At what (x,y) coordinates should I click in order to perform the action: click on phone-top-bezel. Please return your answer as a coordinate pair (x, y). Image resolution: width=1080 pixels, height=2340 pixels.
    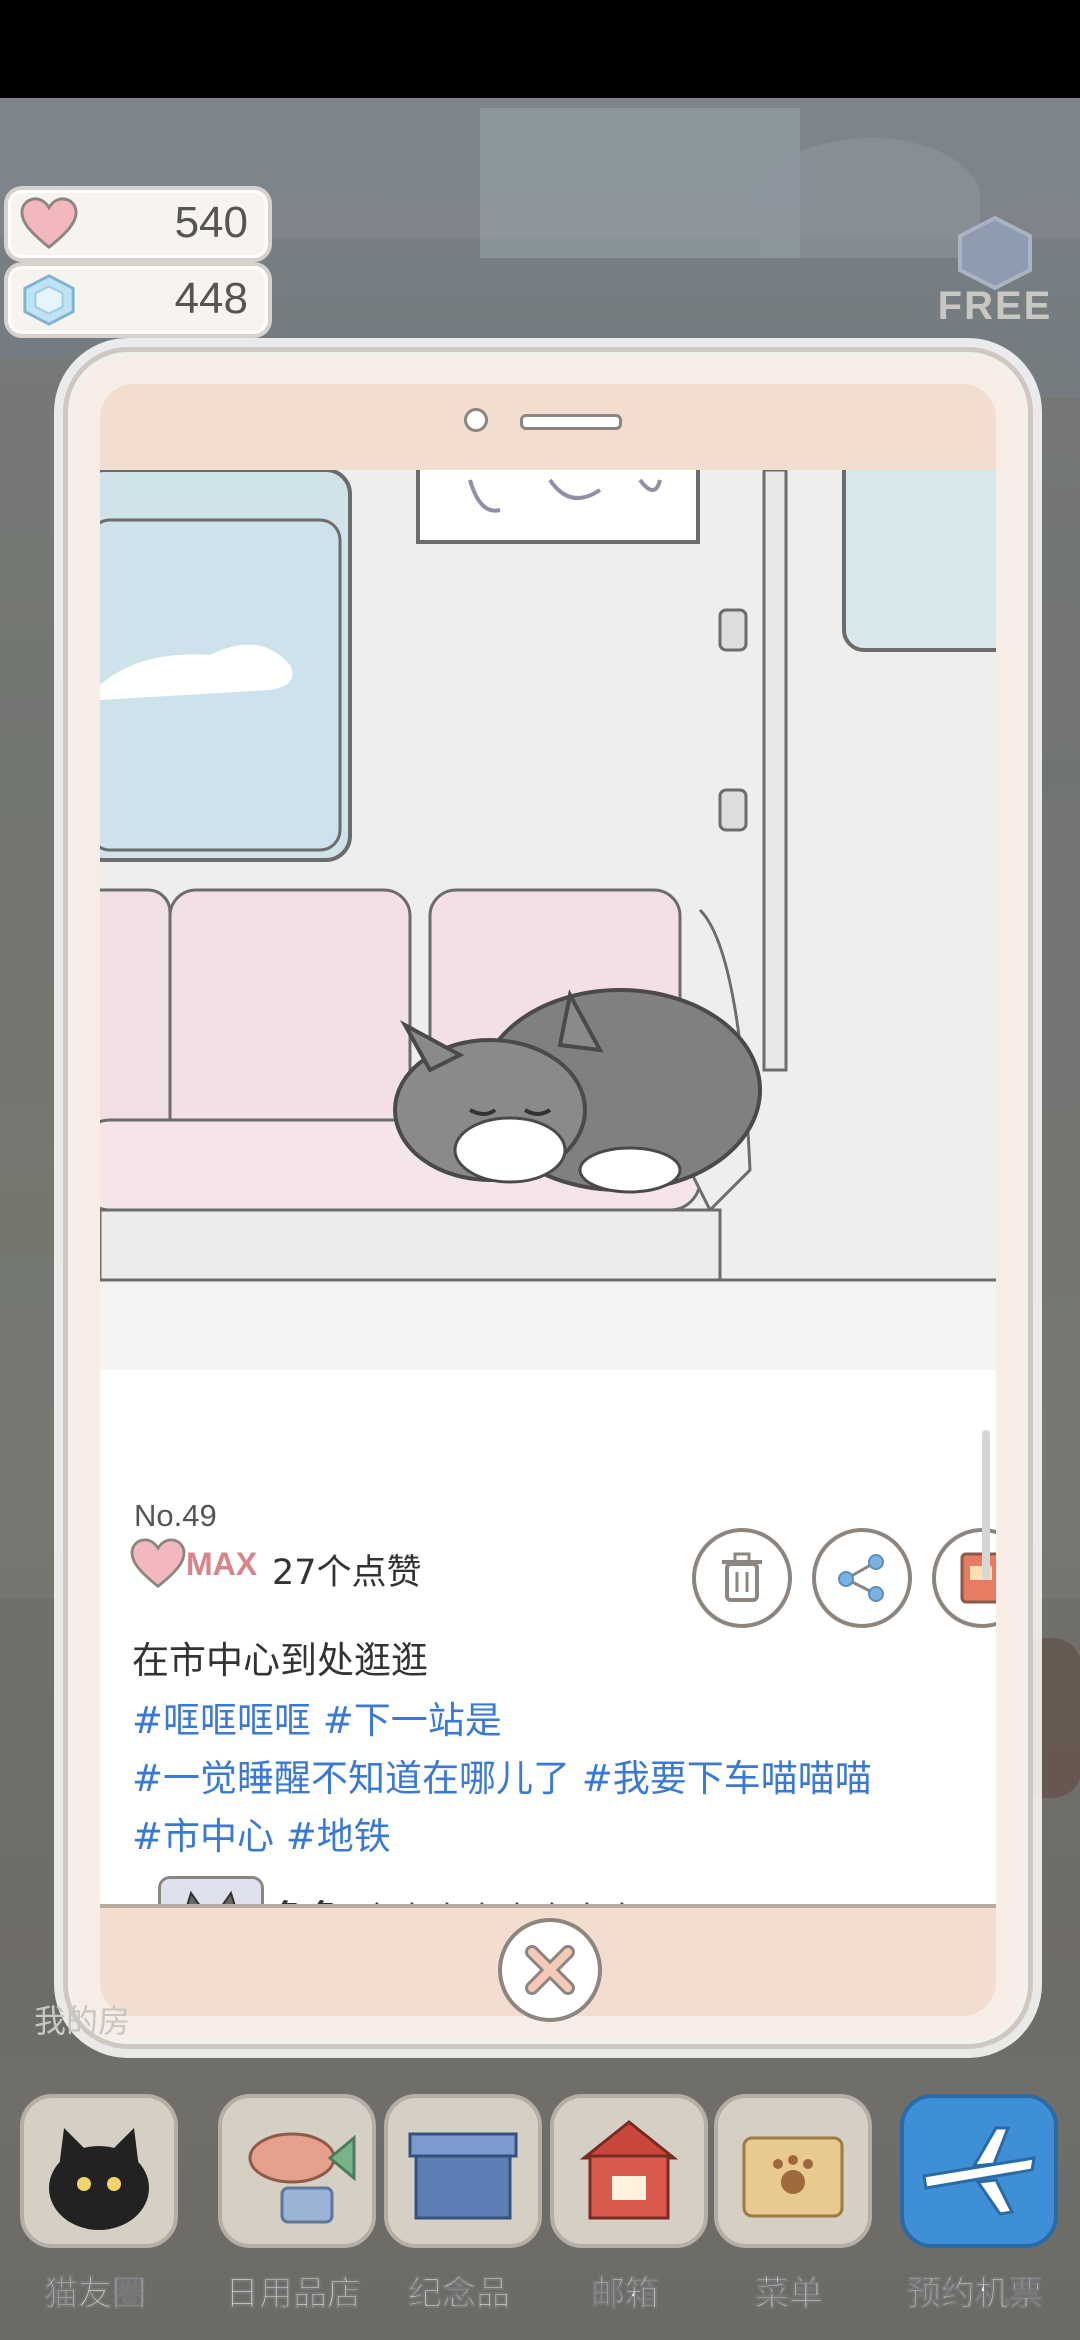
    Looking at the image, I should click on (548, 429).